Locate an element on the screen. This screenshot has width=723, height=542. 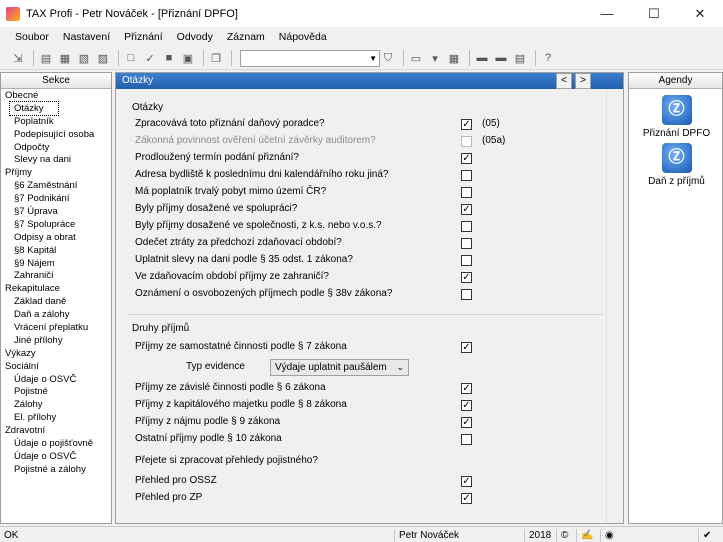
report-icon: ▨ is located at coordinates (103, 58).